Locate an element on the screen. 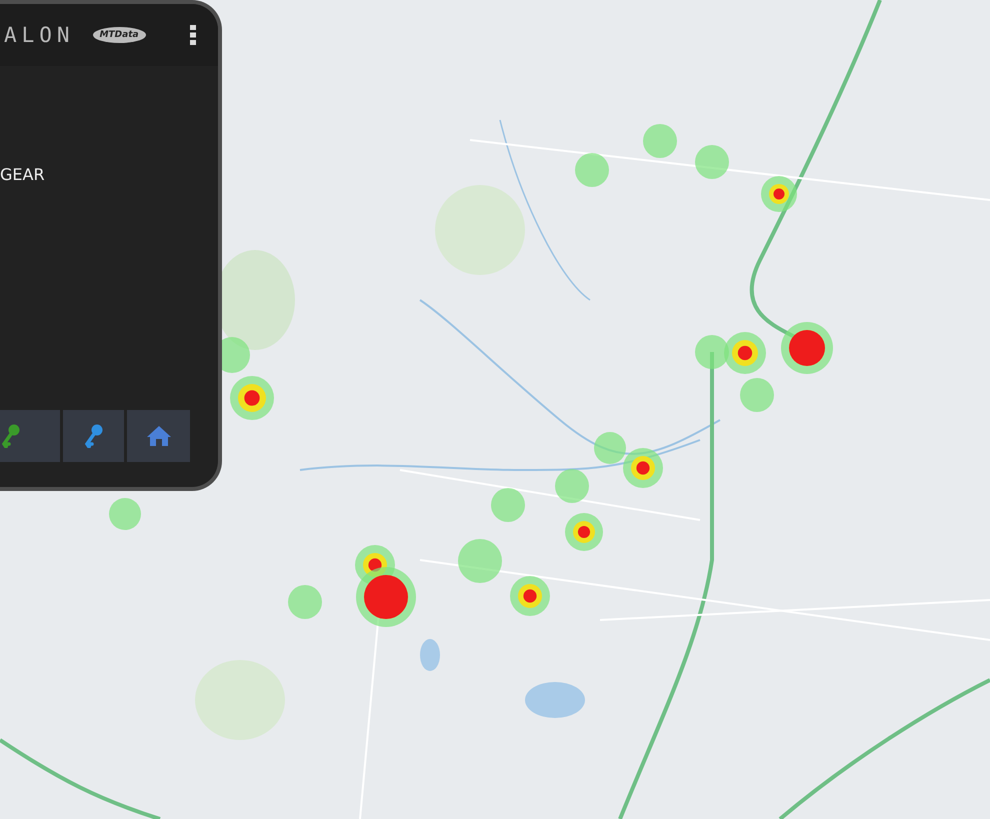  status-text: GEAR is located at coordinates (22, 174).